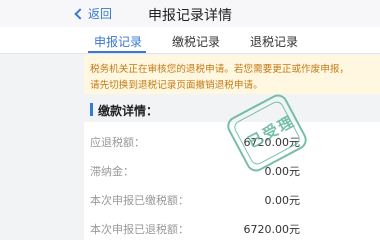 This screenshot has height=240, width=380. What do you see at coordinates (232, 198) in the screenshot?
I see `detail-row-tax-paid: 本次申报已缴税额： 0.00元` at bounding box center [232, 198].